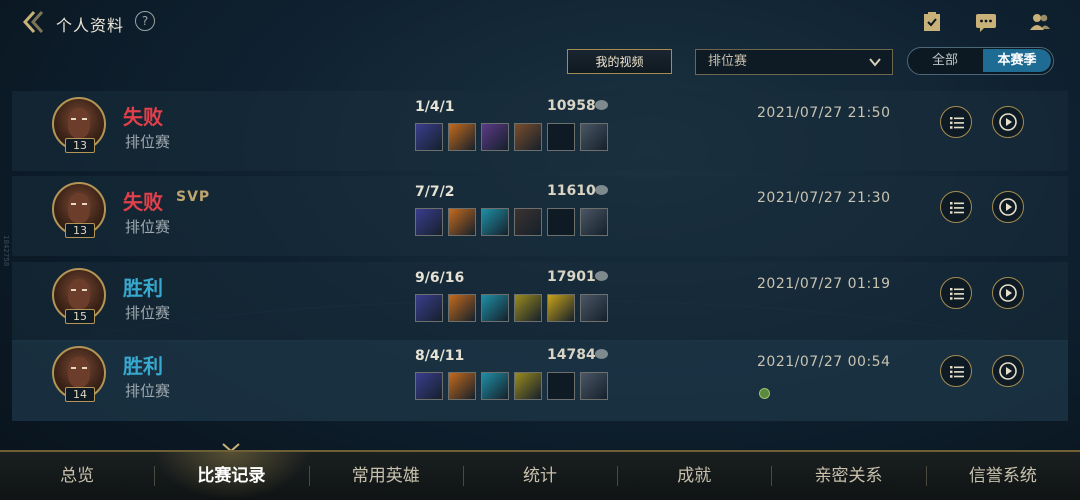  Describe the element at coordinates (540, 22) in the screenshot. I see `header-bar: 个人资料 ?` at that location.